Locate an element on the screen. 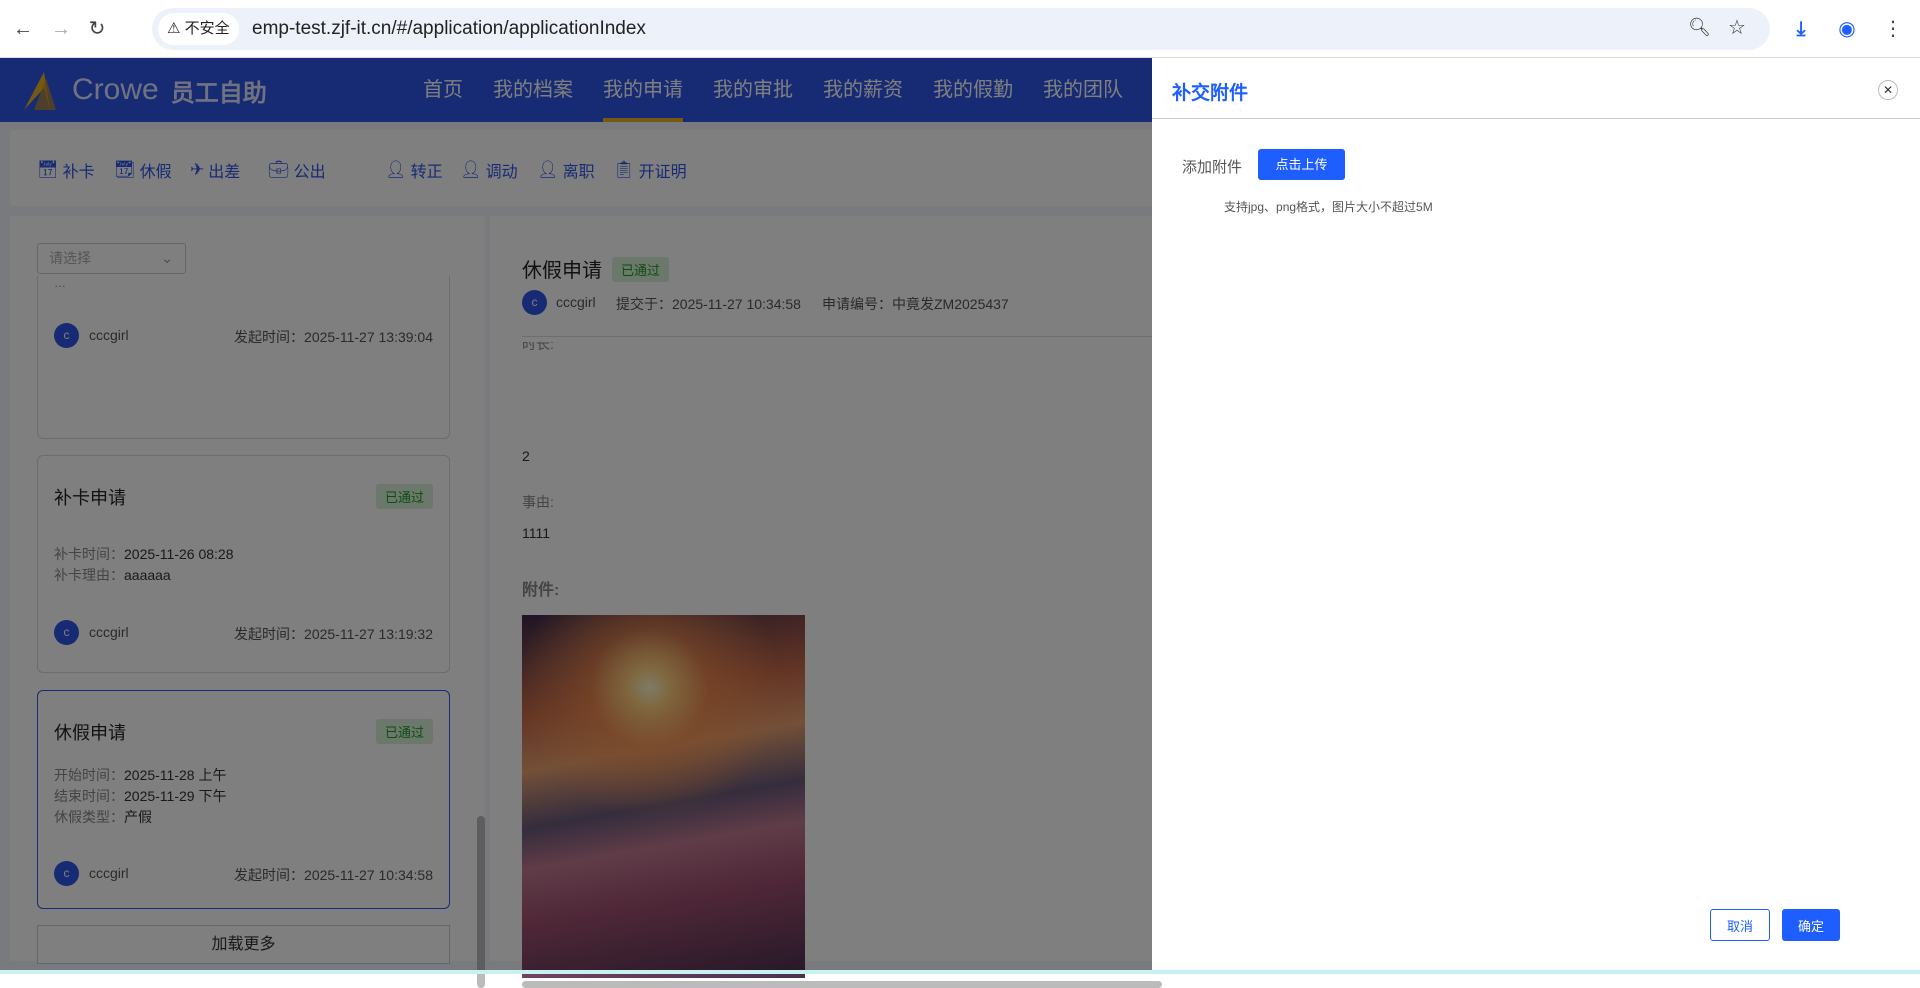 Image resolution: width=1920 pixels, height=988 pixels. drawer-title: 补交附件 is located at coordinates (1210, 93).